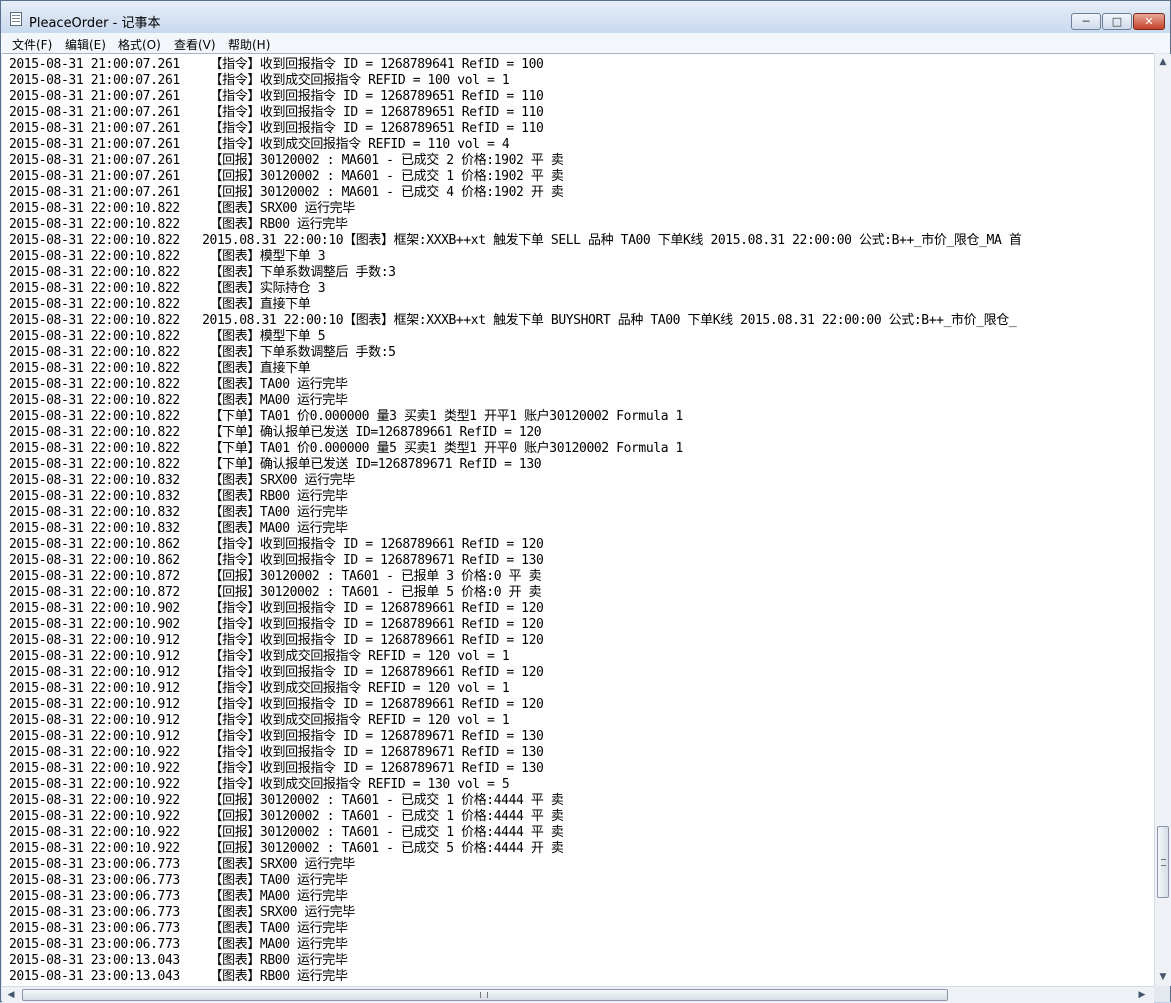 The height and width of the screenshot is (1003, 1171). I want to click on vertical-scrollbar: ▲ ▼, so click(1162, 520).